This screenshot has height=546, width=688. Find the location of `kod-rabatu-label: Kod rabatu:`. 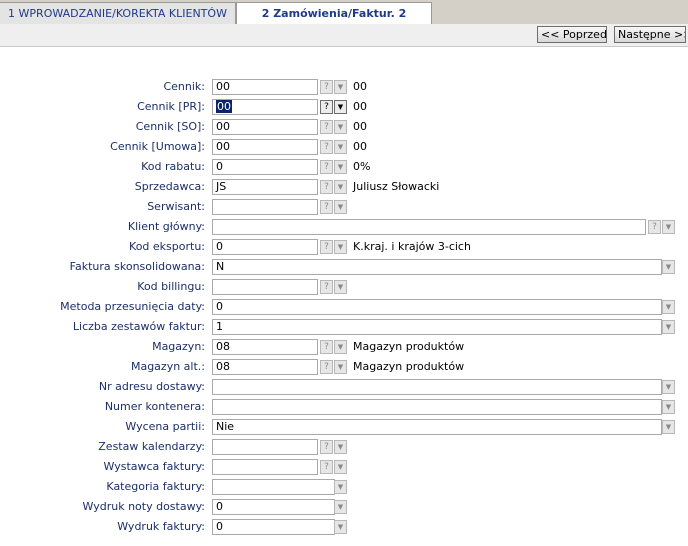

kod-rabatu-label: Kod rabatu: is located at coordinates (173, 166).